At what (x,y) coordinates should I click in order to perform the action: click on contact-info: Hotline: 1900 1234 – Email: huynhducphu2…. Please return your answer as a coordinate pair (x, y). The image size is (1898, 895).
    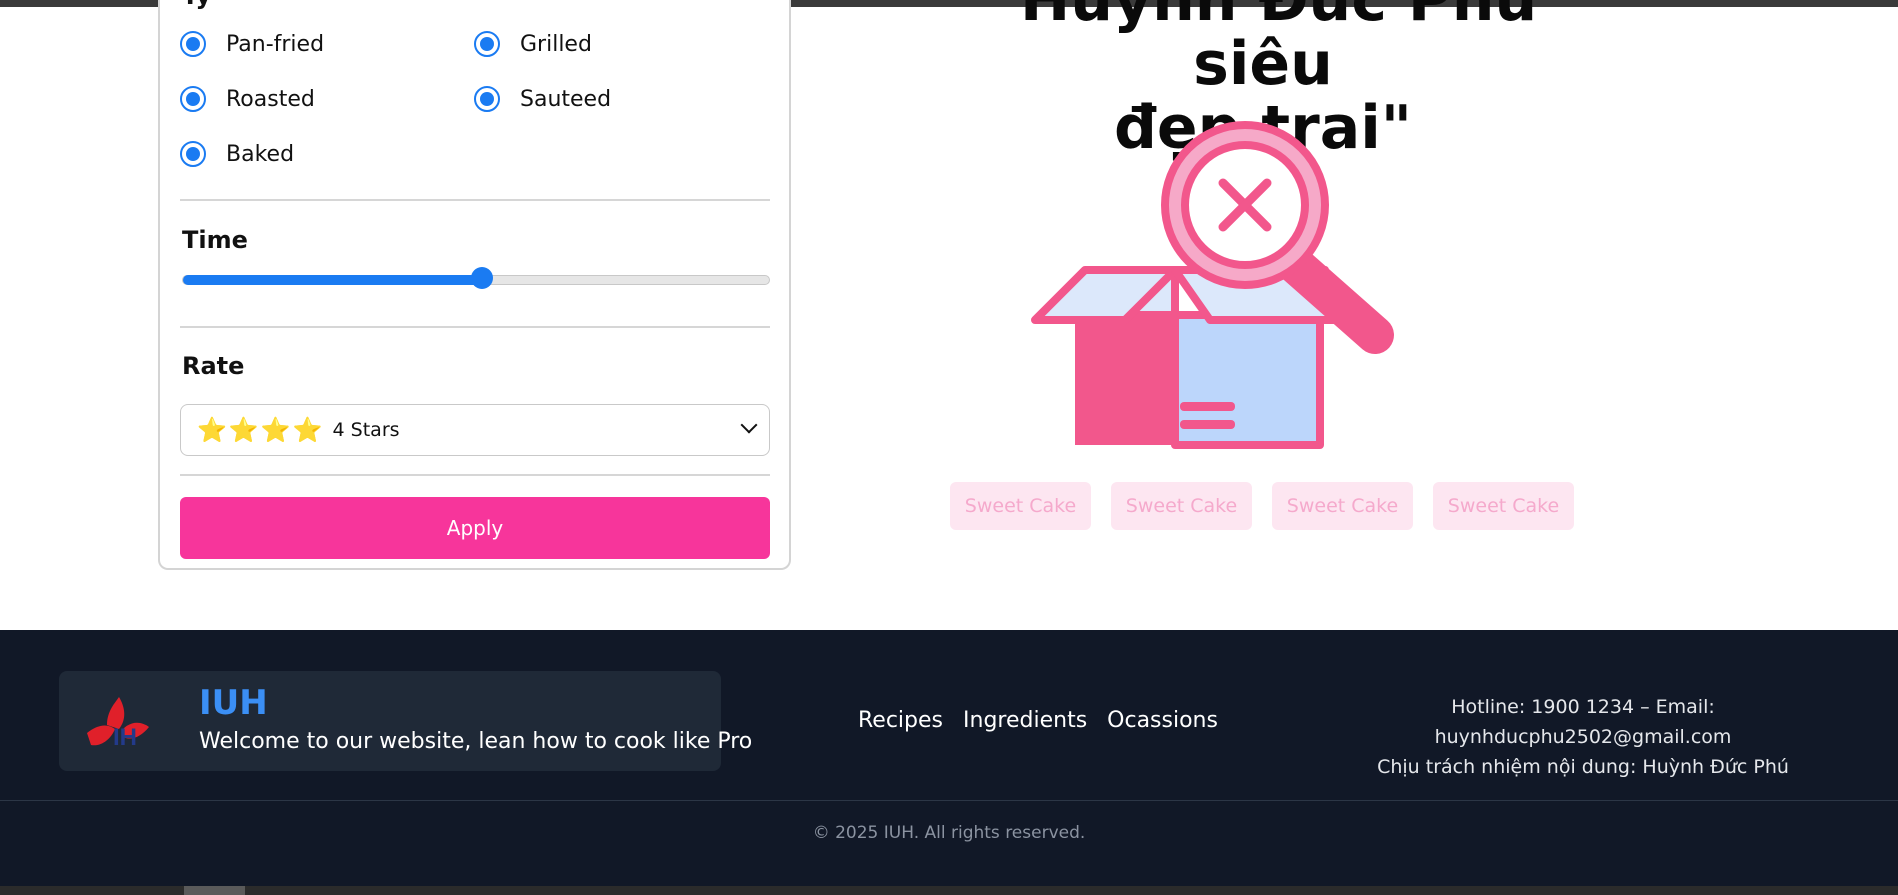
    Looking at the image, I should click on (1583, 737).